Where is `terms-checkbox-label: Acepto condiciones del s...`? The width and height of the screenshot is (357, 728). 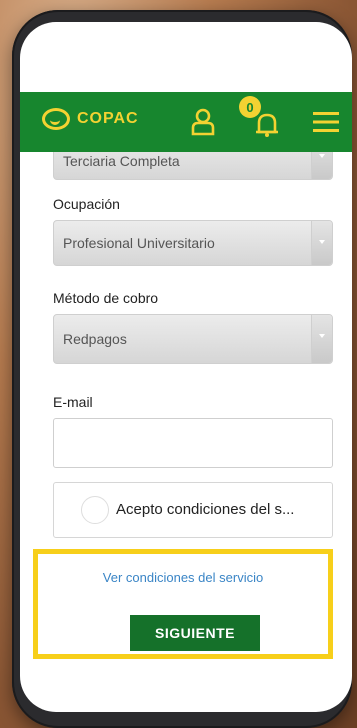 terms-checkbox-label: Acepto condiciones del s... is located at coordinates (205, 509).